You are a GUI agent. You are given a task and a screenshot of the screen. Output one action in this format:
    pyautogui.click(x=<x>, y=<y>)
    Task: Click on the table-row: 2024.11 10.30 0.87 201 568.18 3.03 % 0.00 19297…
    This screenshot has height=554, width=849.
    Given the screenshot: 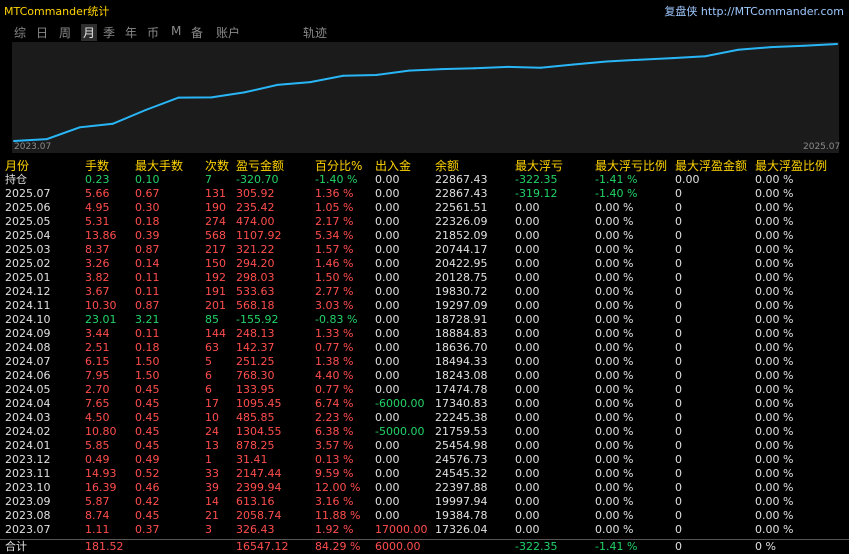 What is the action you would take?
    pyautogui.click(x=424, y=306)
    